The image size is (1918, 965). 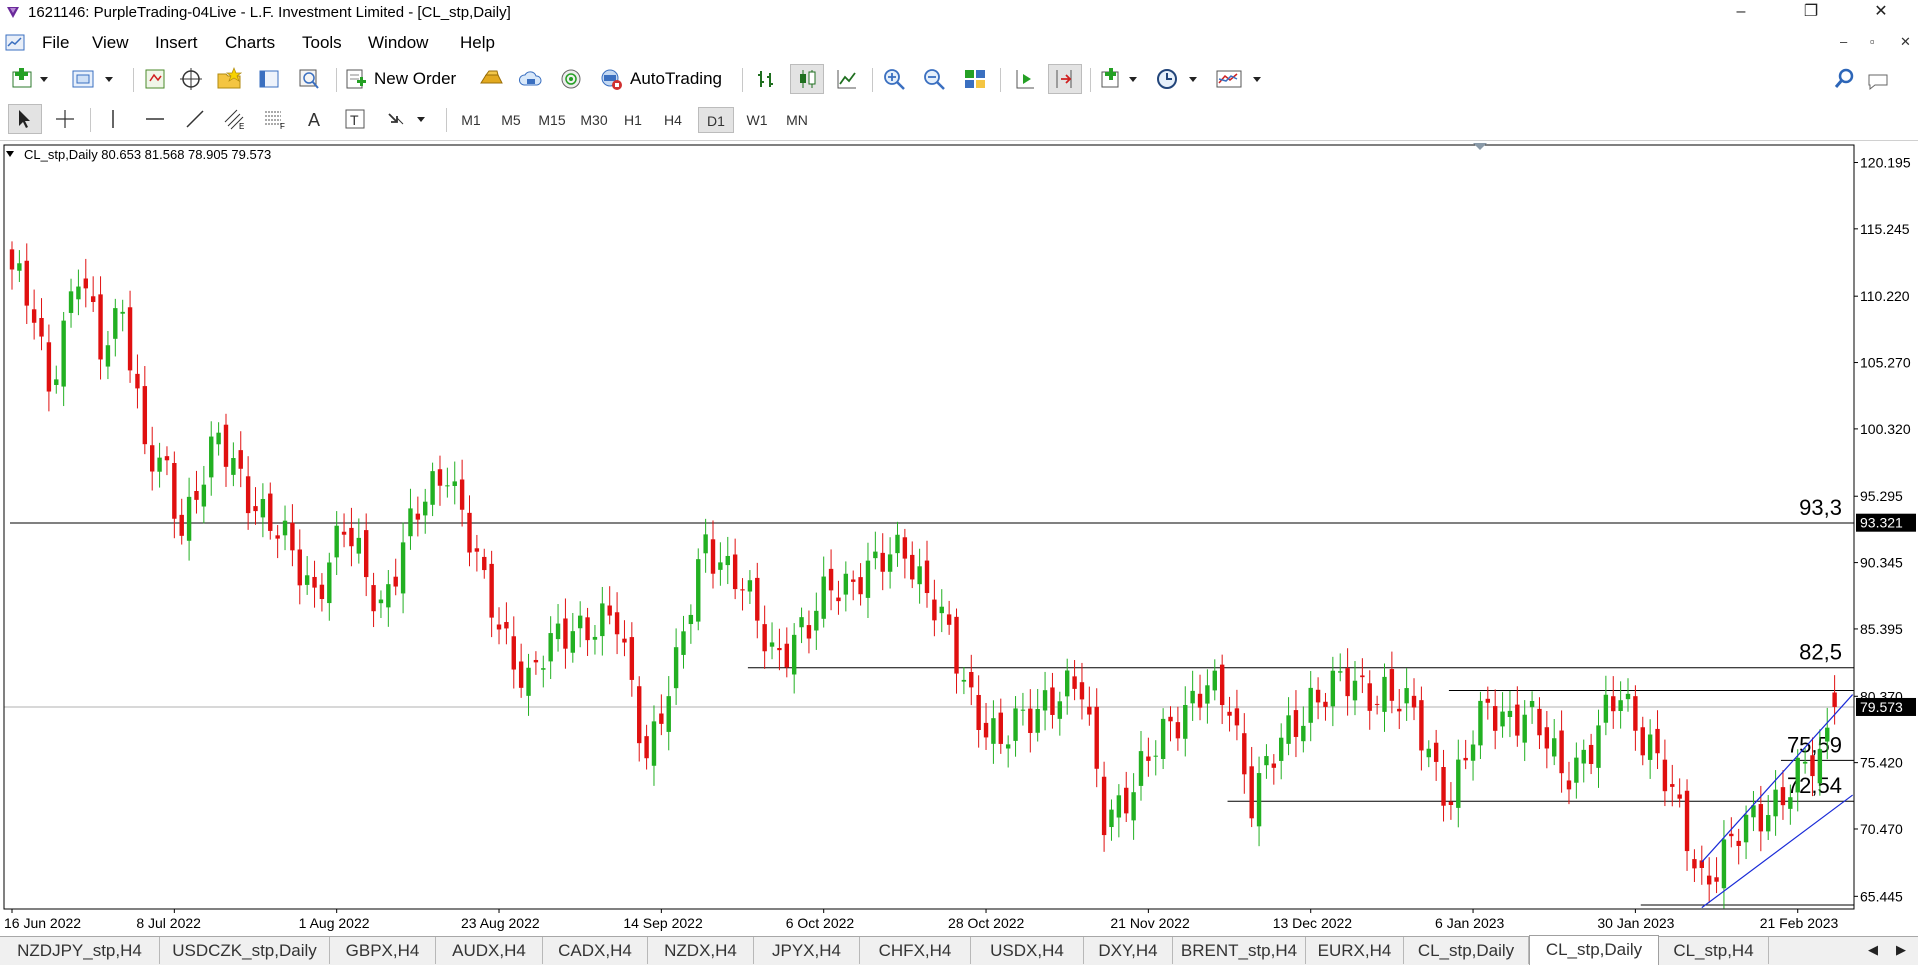 I want to click on menu-view: View, so click(x=110, y=43).